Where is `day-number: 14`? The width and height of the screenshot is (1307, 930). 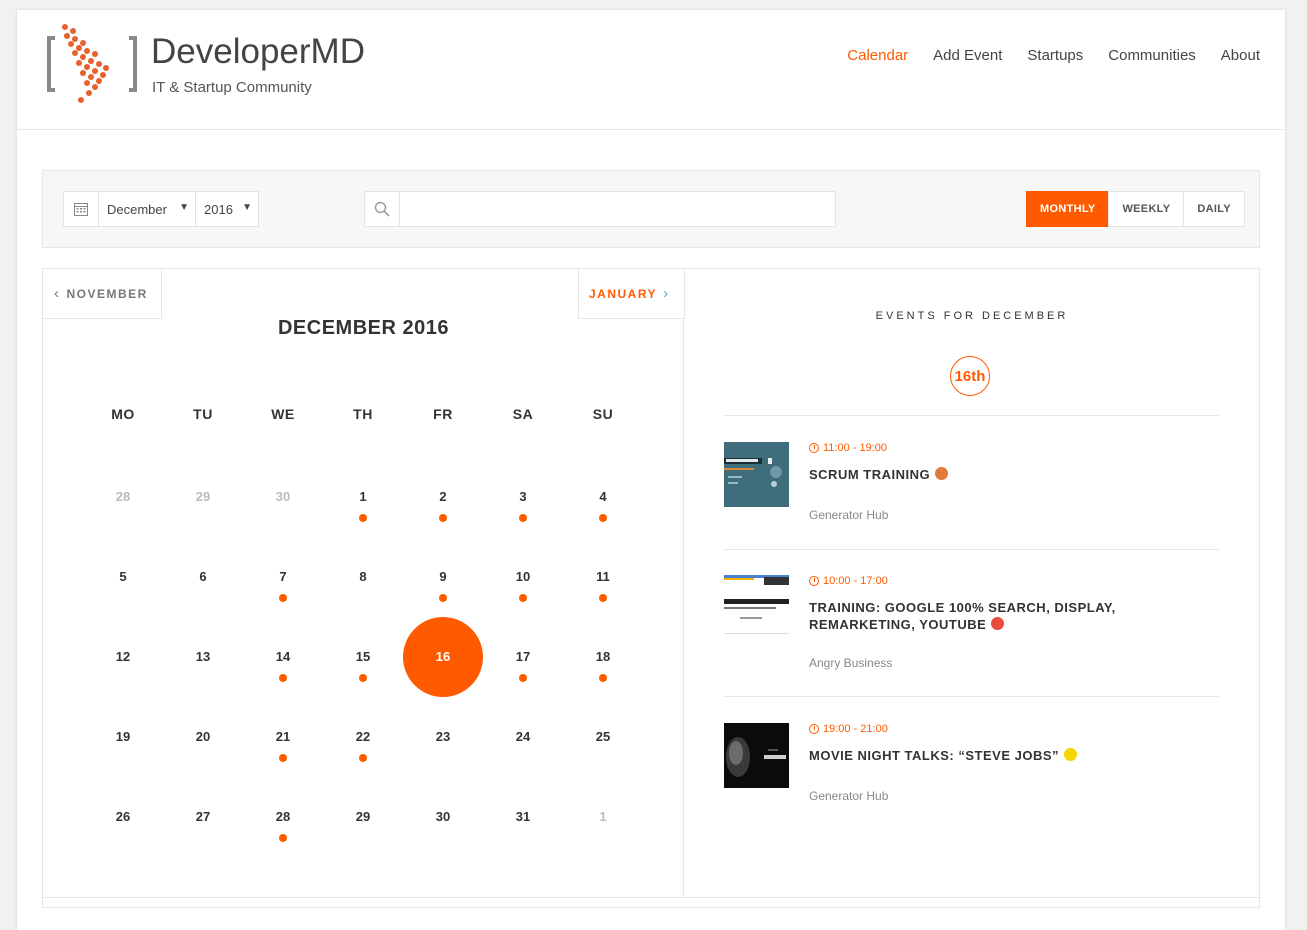 day-number: 14 is located at coordinates (283, 656).